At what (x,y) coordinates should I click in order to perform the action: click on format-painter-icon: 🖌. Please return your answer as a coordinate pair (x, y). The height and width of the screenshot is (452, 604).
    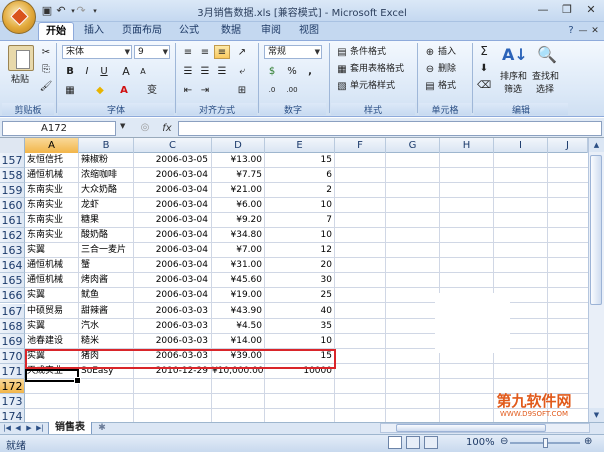
    Looking at the image, I should click on (46, 86).